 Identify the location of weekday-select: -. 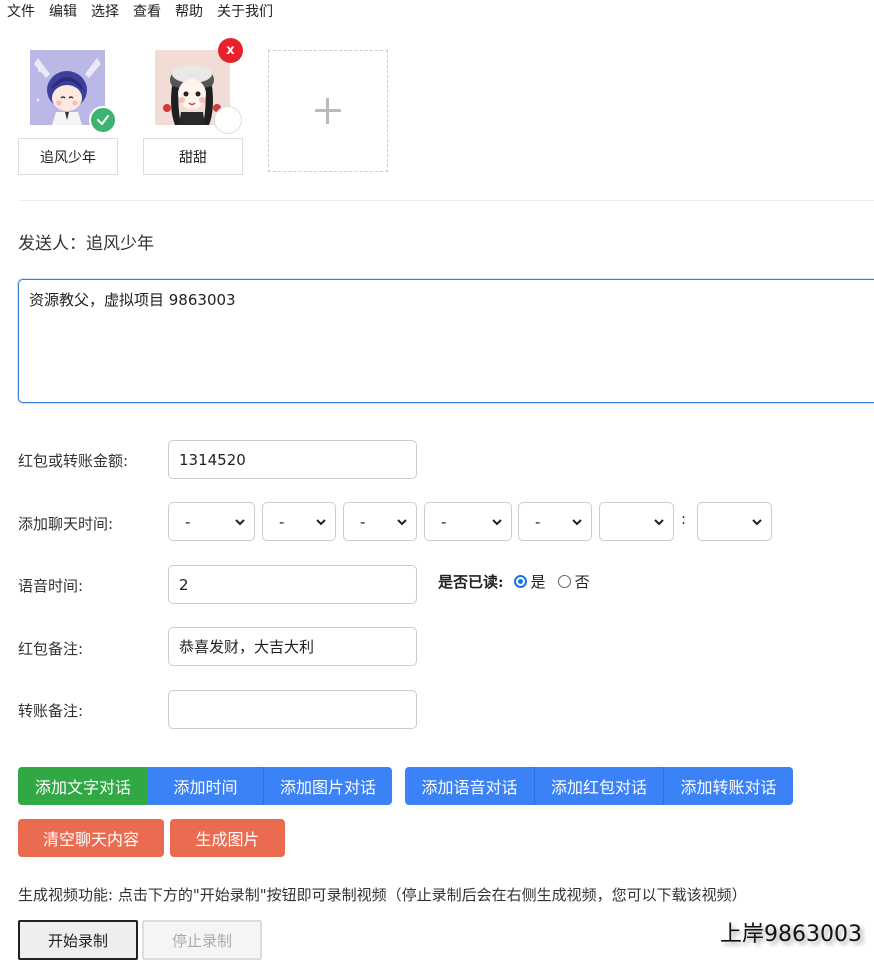
(468, 521).